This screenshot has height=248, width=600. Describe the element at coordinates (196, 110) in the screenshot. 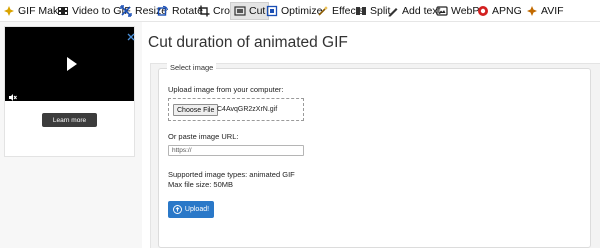

I see `choose-file-button: Choose File` at that location.